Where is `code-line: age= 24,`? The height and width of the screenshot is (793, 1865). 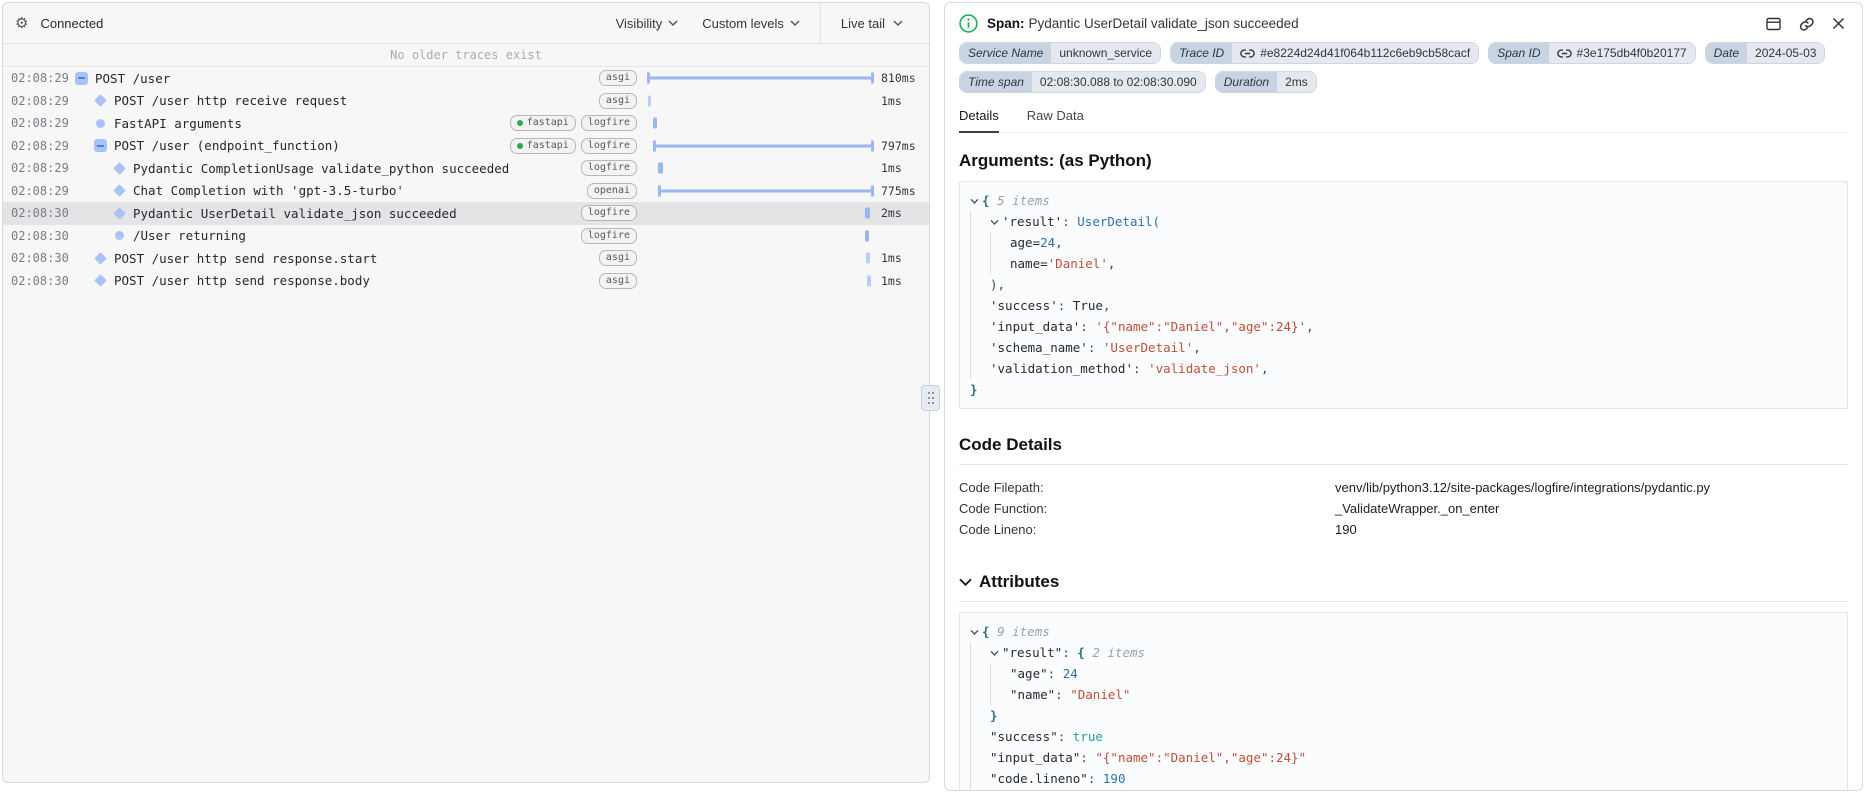
code-line: age= 24, is located at coordinates (1403, 242).